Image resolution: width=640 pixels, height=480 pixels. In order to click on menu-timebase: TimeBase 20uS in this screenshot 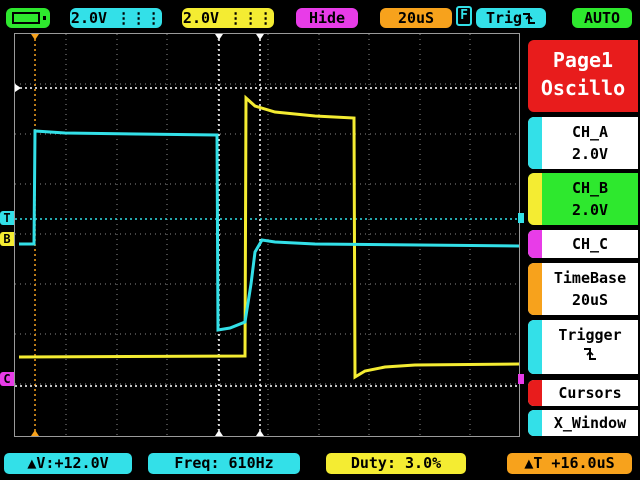, I will do `click(583, 289)`.